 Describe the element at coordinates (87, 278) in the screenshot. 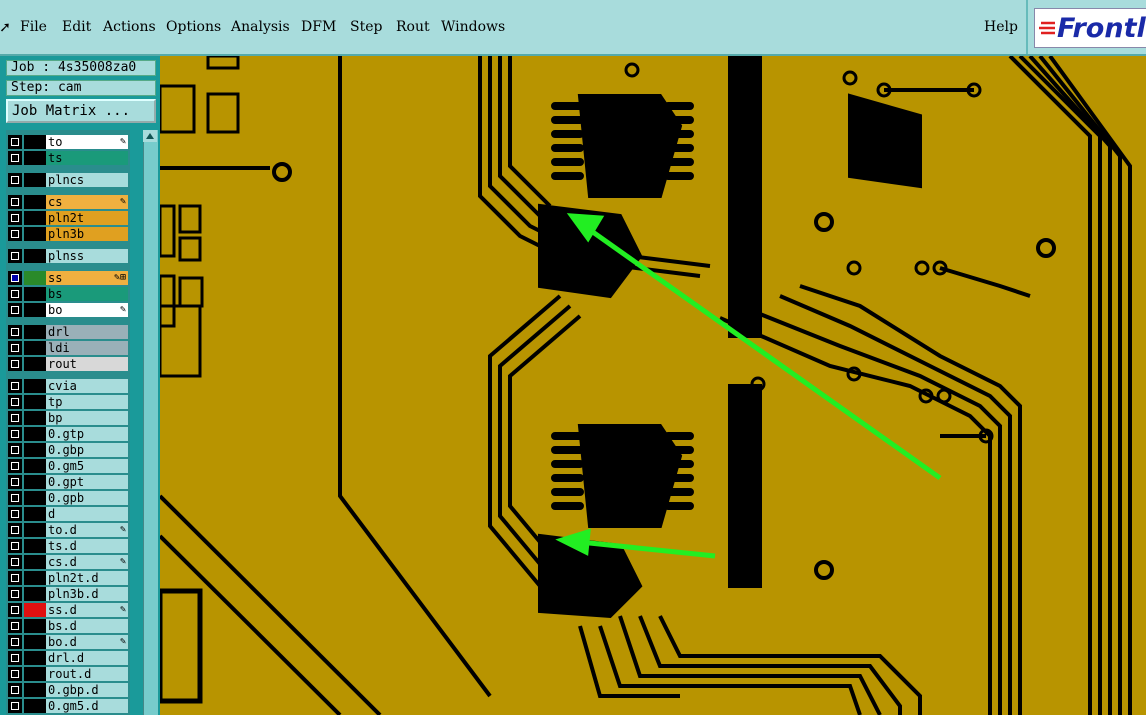

I see `layer-name: ss ✎⊞` at that location.